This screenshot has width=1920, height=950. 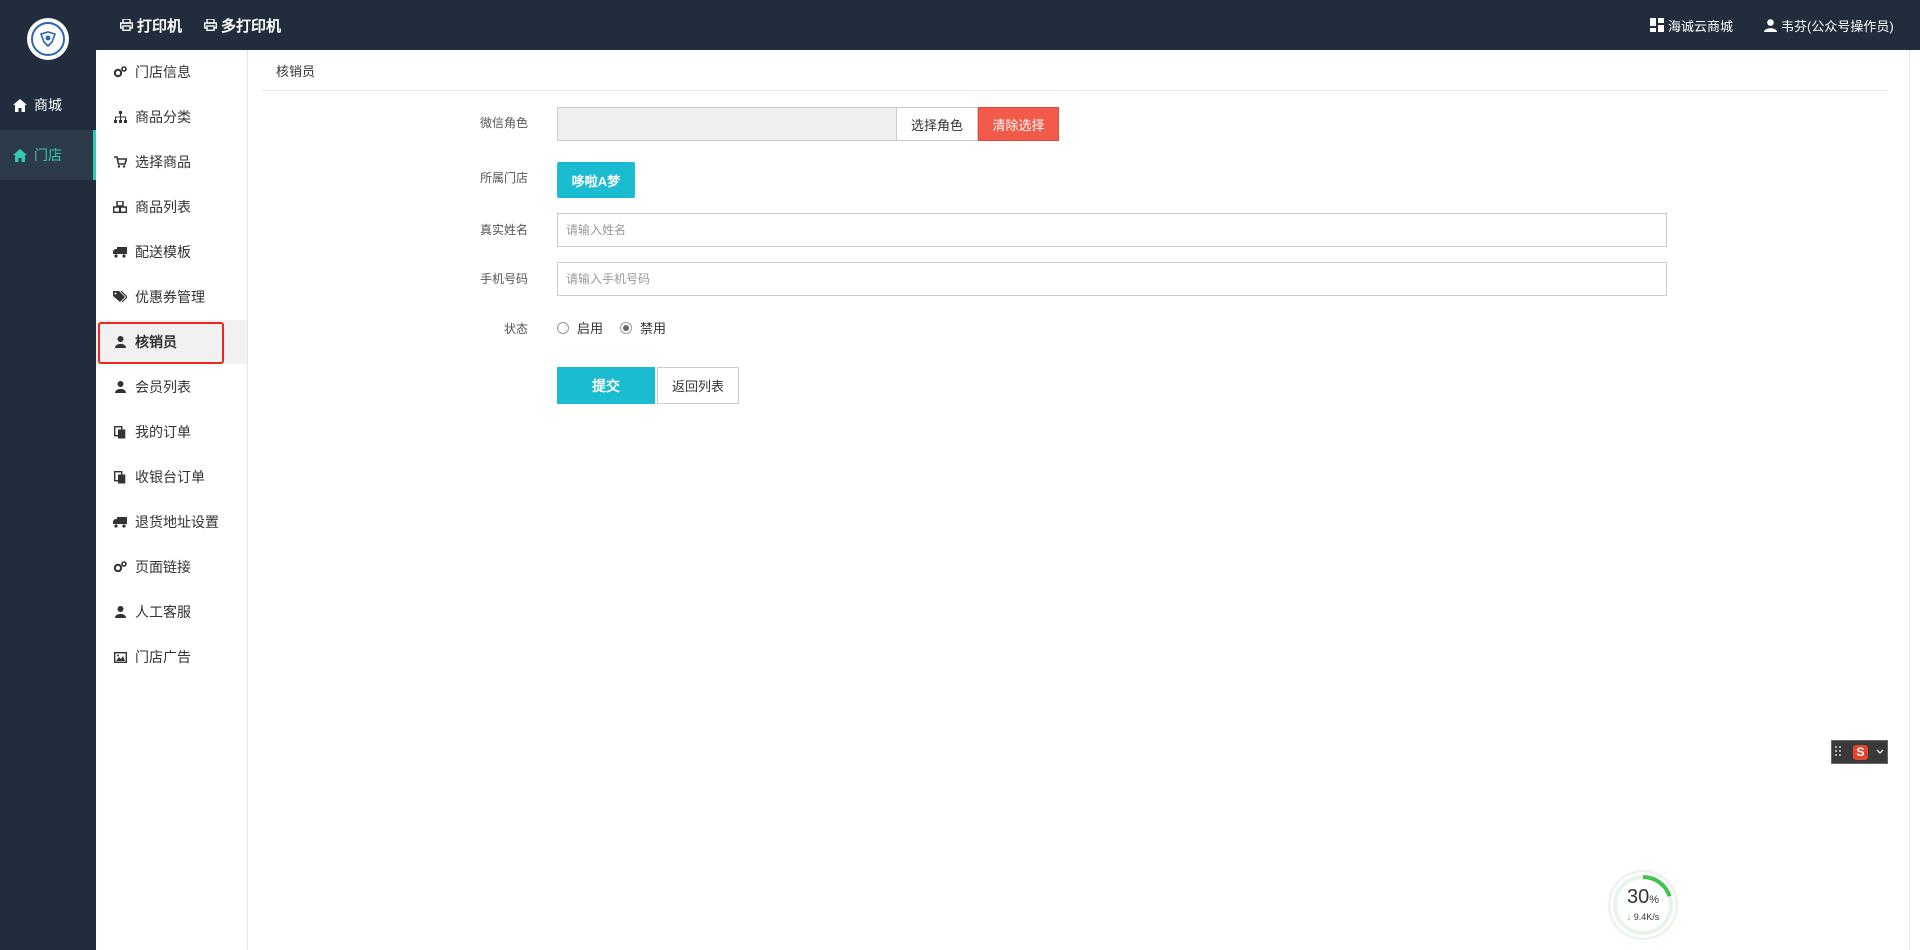 What do you see at coordinates (937, 124) in the screenshot?
I see `select-role-button: 选择角色` at bounding box center [937, 124].